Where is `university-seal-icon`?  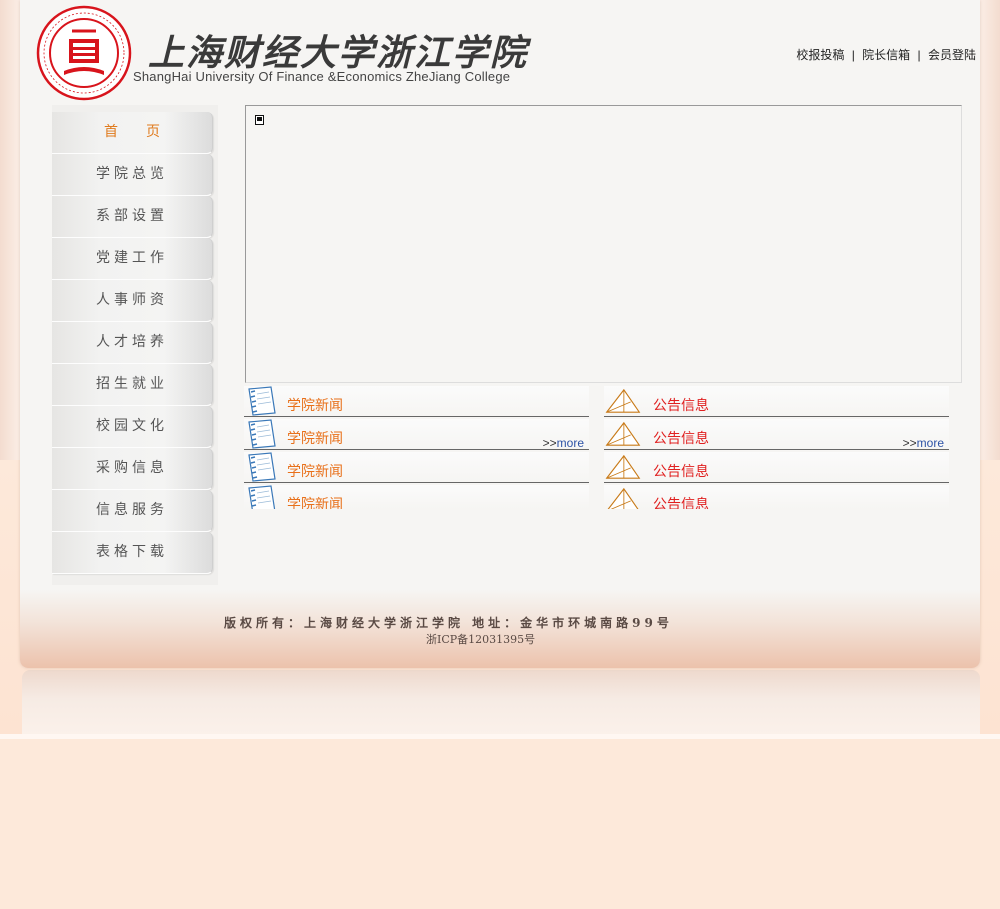
university-seal-icon is located at coordinates (84, 53).